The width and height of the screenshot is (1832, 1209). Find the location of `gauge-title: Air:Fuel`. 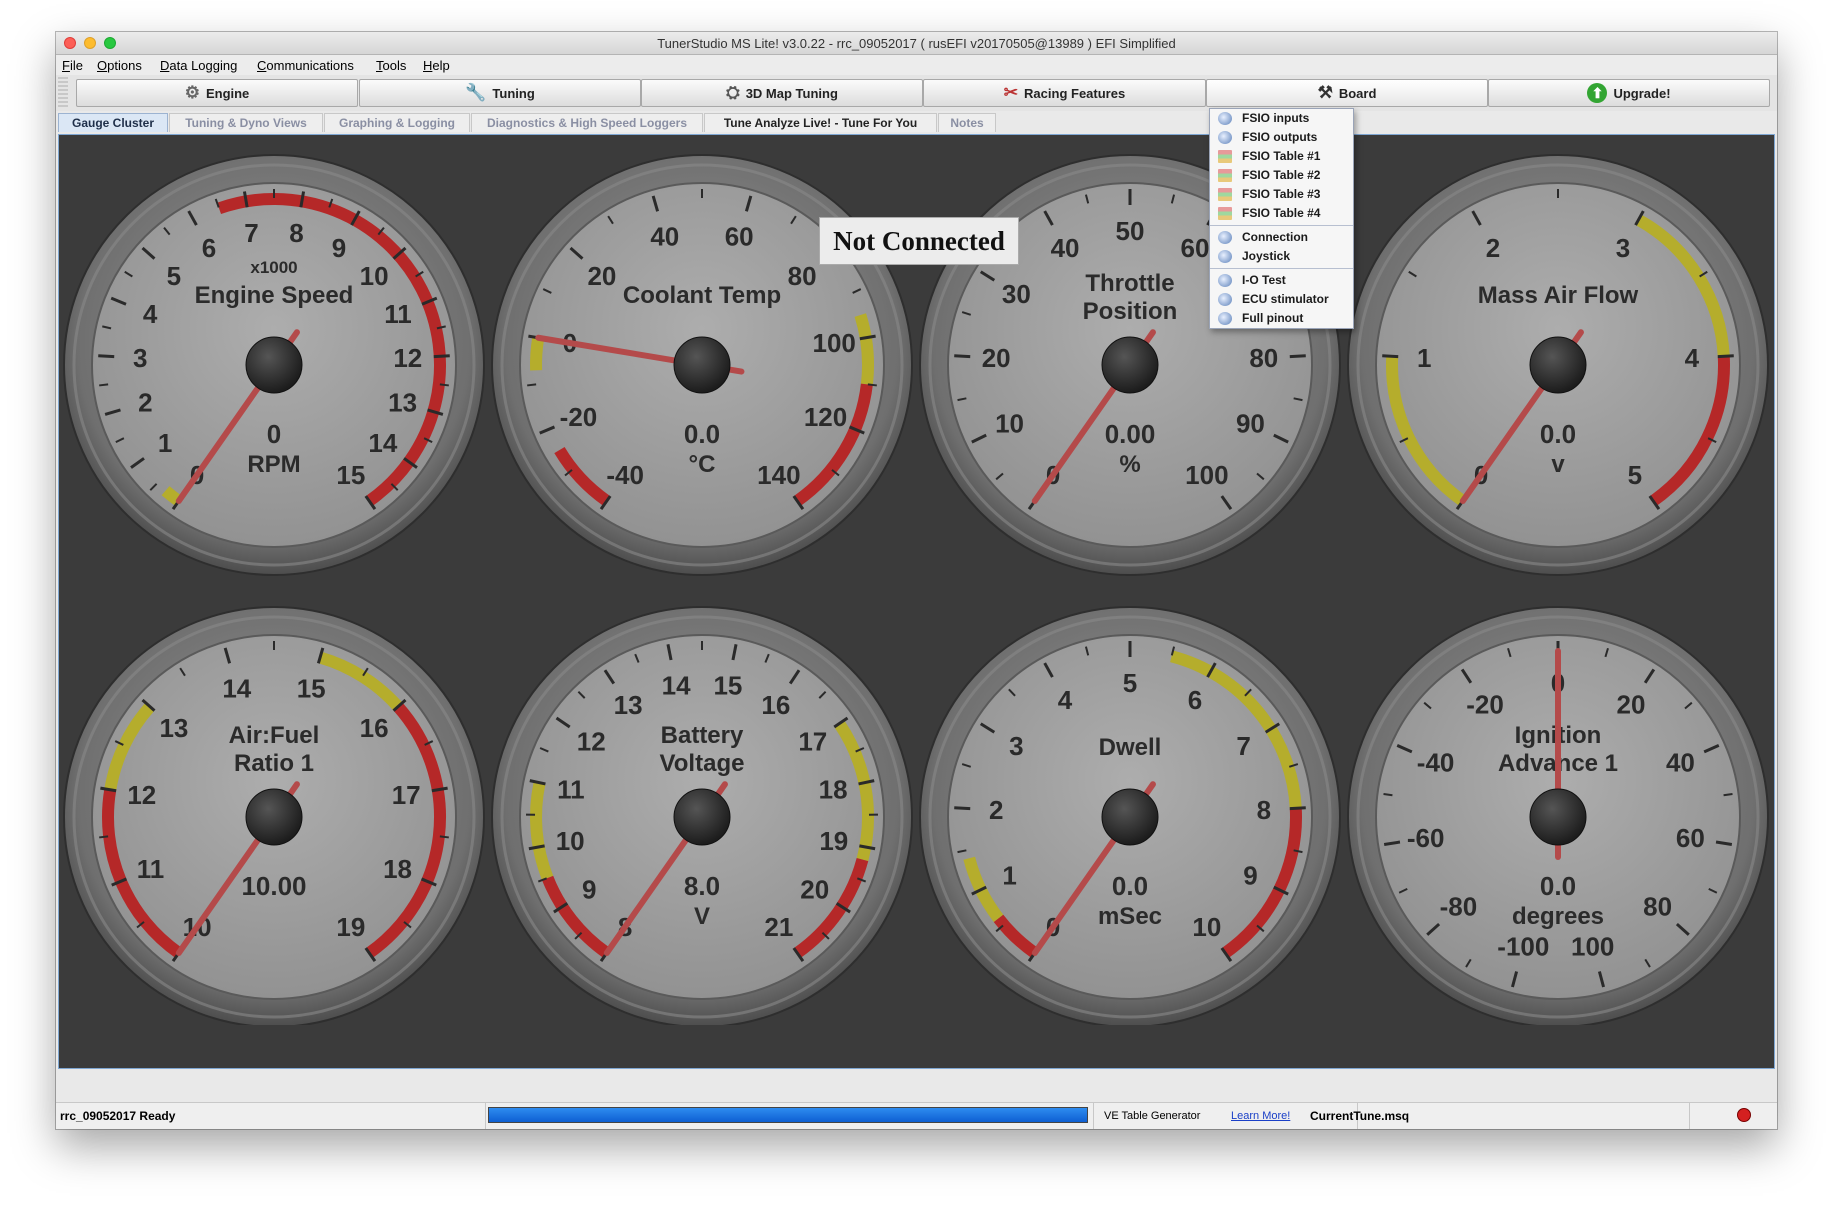

gauge-title: Air:Fuel is located at coordinates (274, 735).